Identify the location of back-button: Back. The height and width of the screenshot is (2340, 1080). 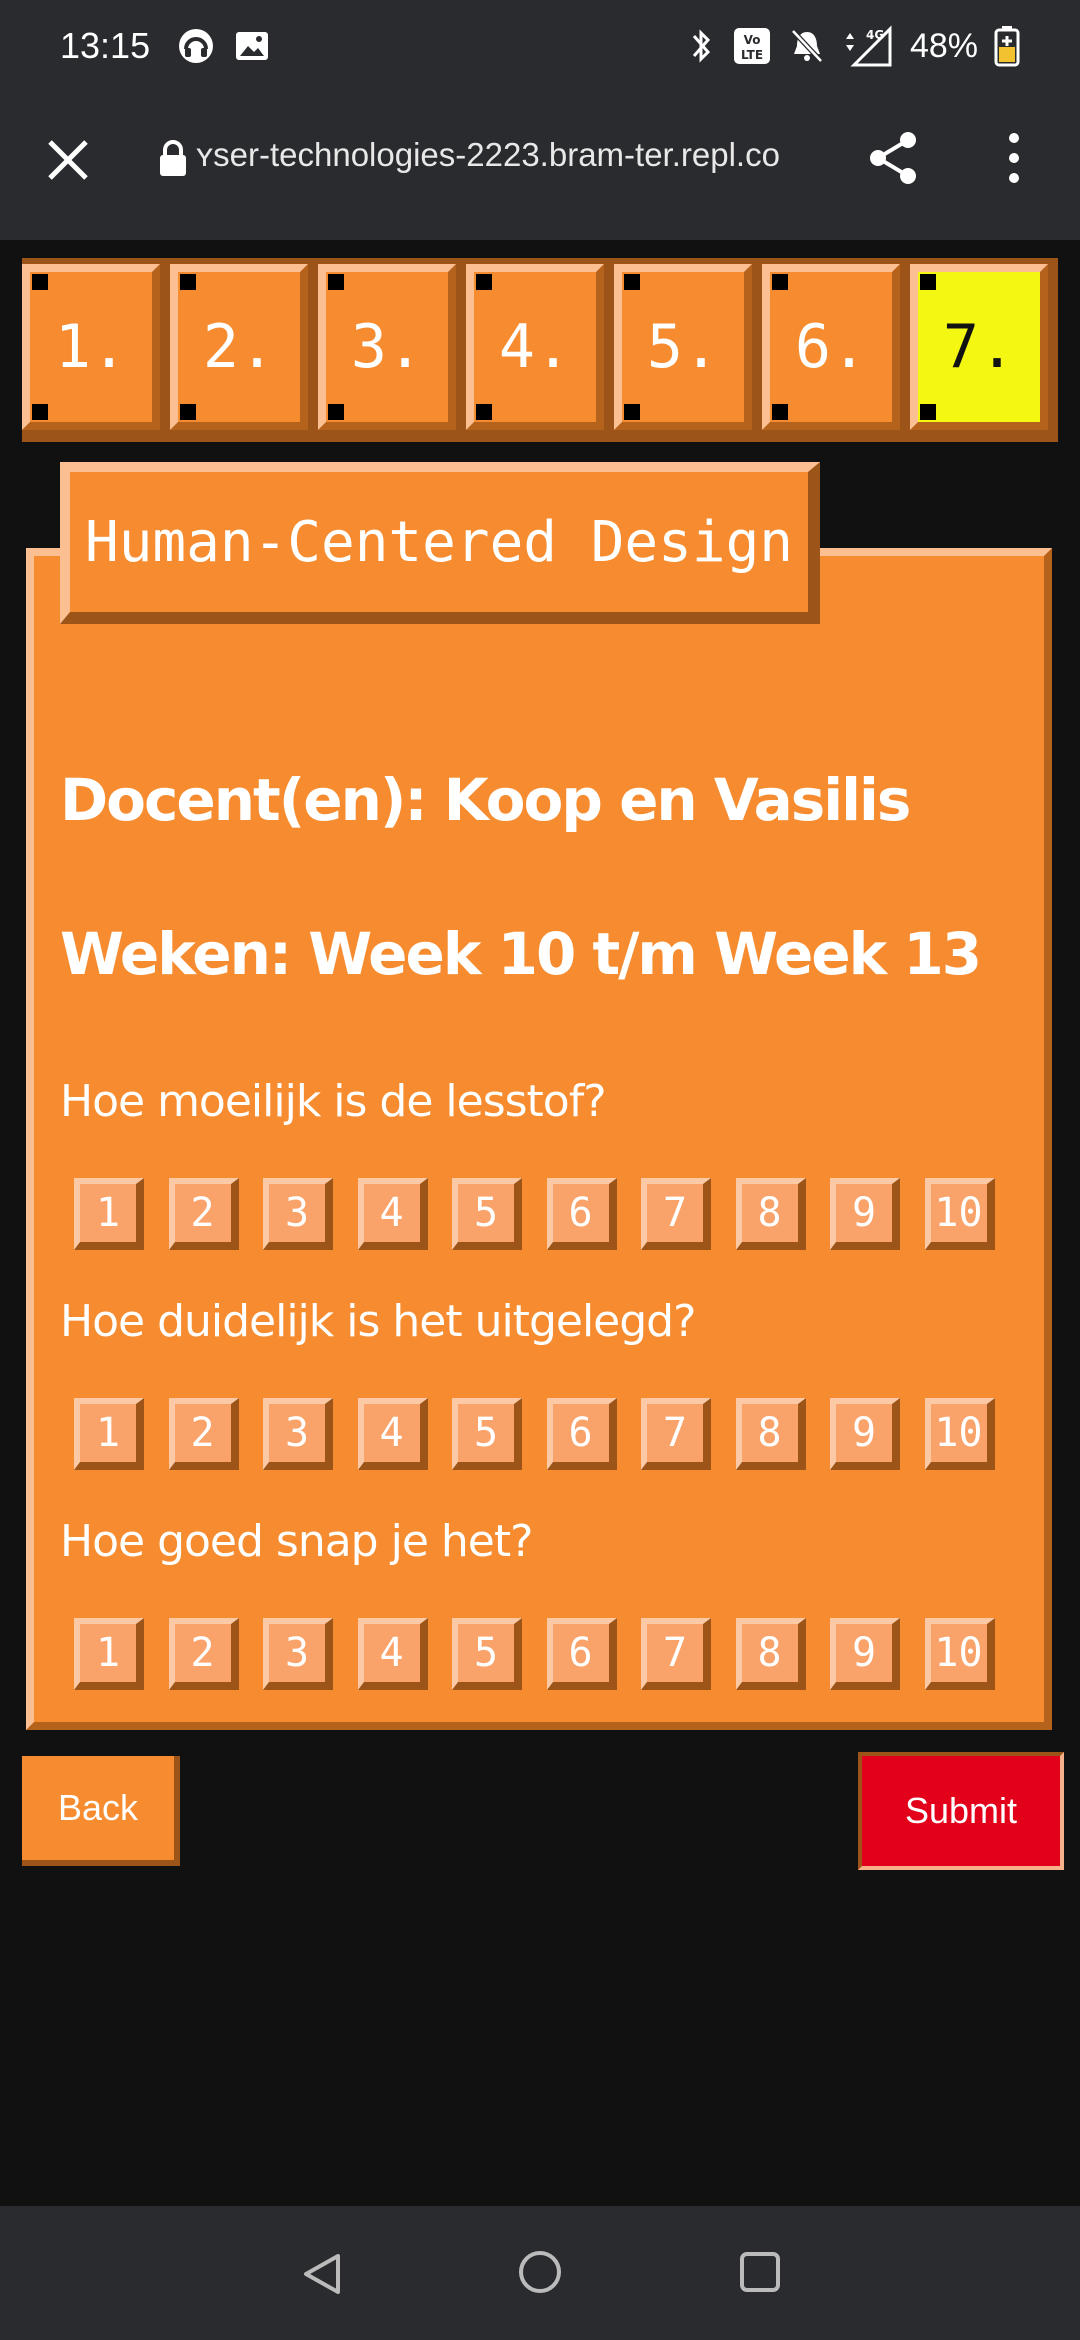
(101, 1811).